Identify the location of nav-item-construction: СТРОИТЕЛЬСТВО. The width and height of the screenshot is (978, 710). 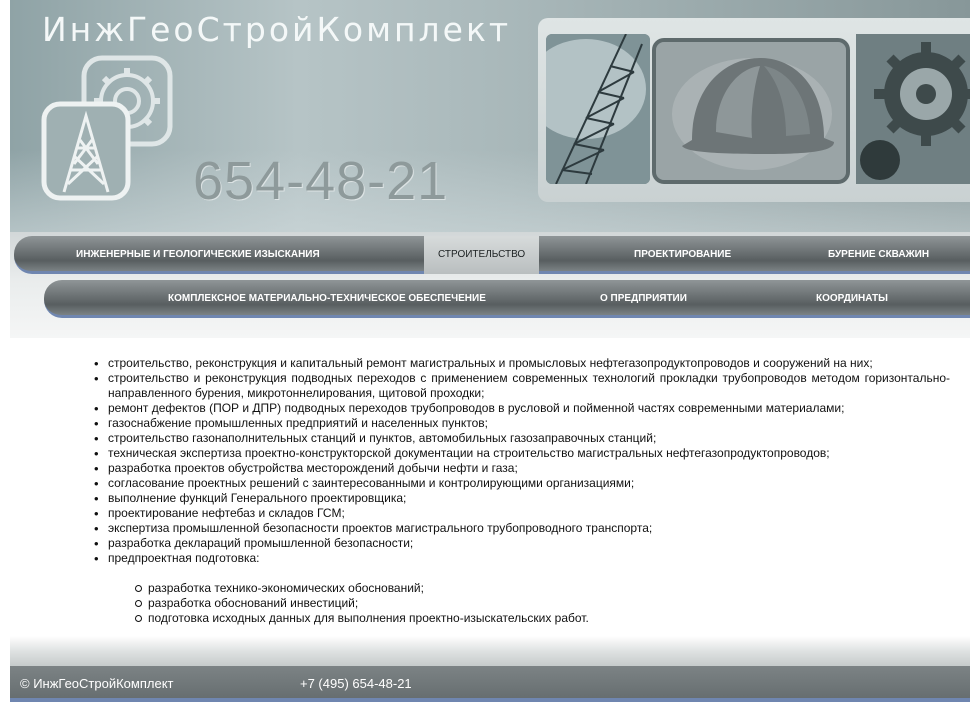
(482, 255).